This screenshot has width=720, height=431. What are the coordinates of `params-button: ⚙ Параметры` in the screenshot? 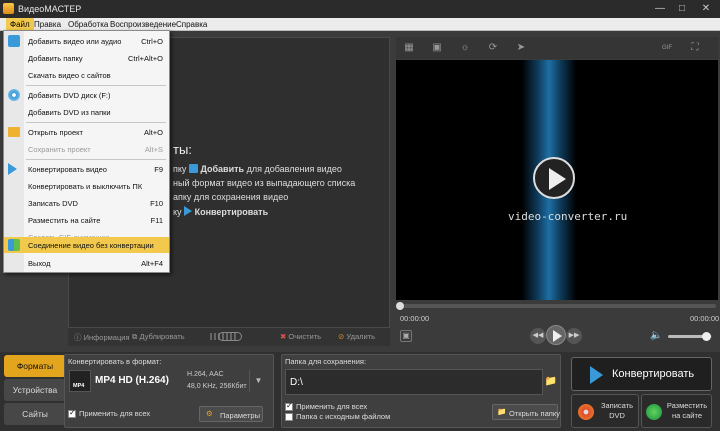 It's located at (231, 414).